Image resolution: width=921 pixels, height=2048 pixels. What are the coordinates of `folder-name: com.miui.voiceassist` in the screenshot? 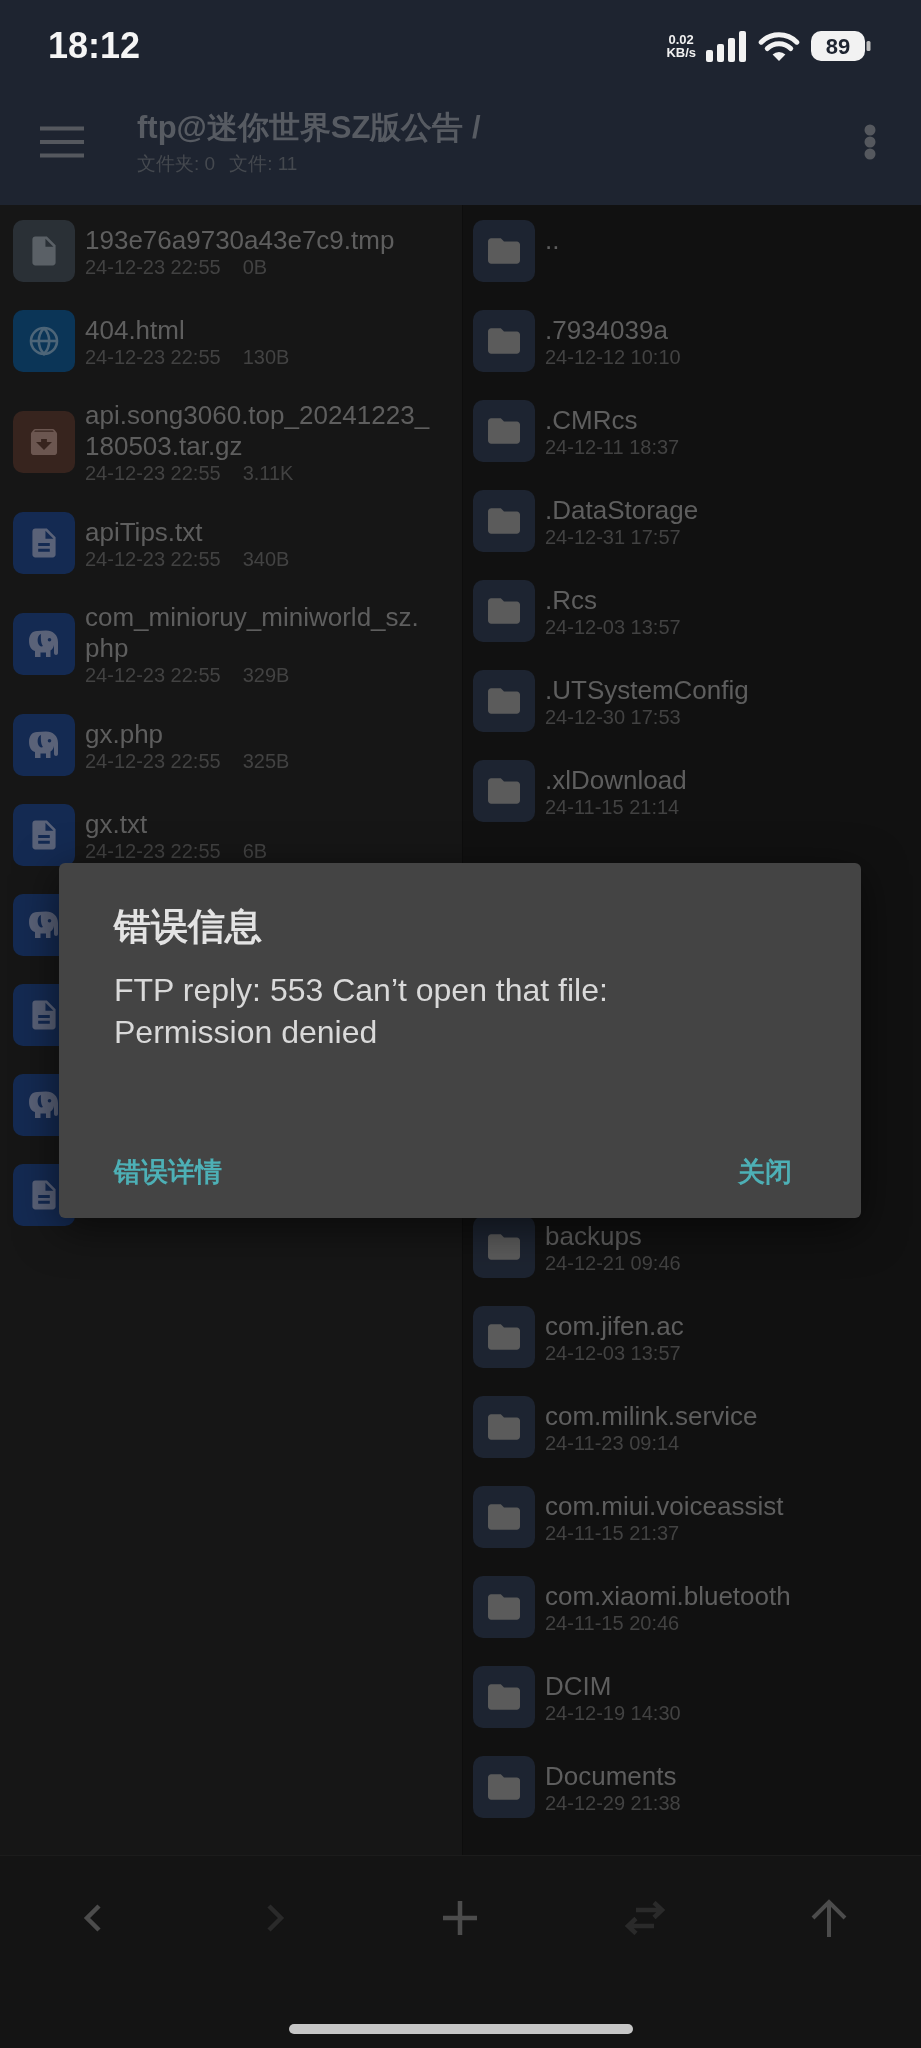 It's located at (664, 1506).